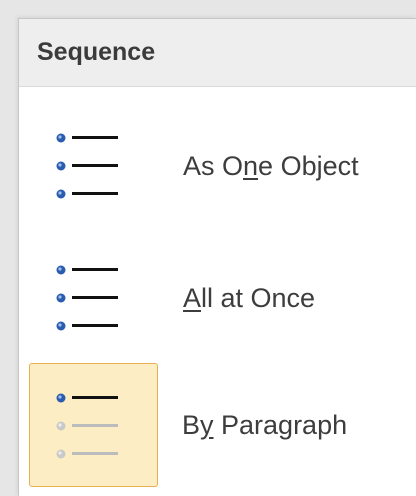  Describe the element at coordinates (96, 52) in the screenshot. I see `panel-title: Sequence` at that location.